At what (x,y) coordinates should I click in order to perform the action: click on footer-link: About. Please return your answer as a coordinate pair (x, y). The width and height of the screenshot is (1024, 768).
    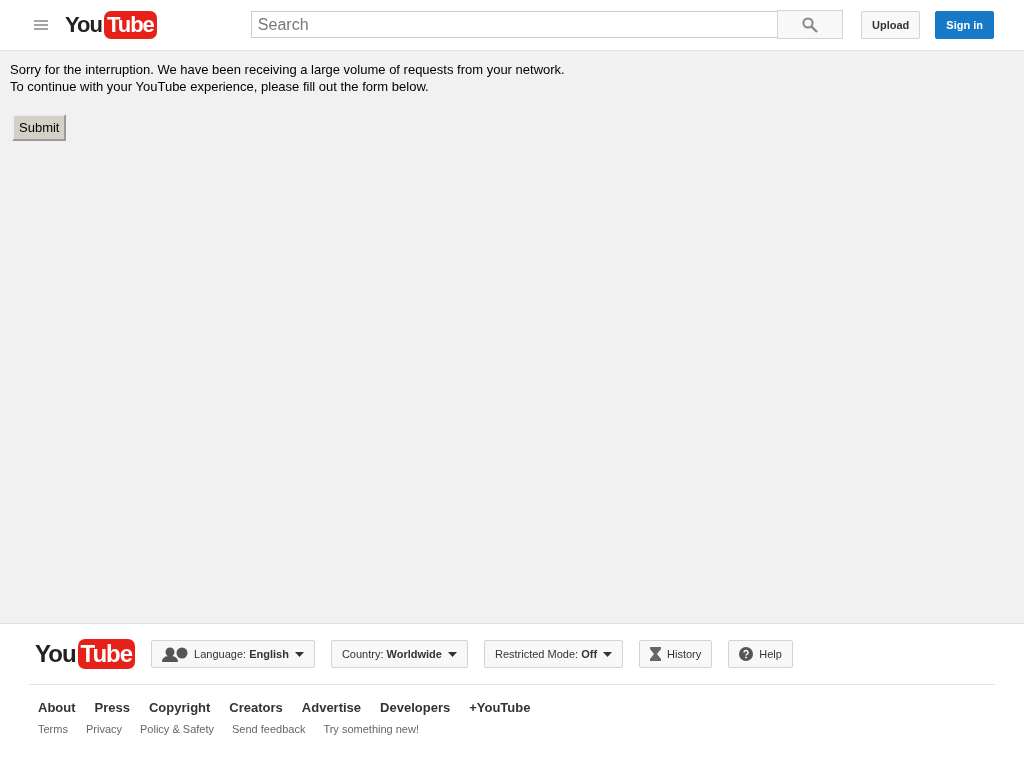
    Looking at the image, I should click on (57, 707).